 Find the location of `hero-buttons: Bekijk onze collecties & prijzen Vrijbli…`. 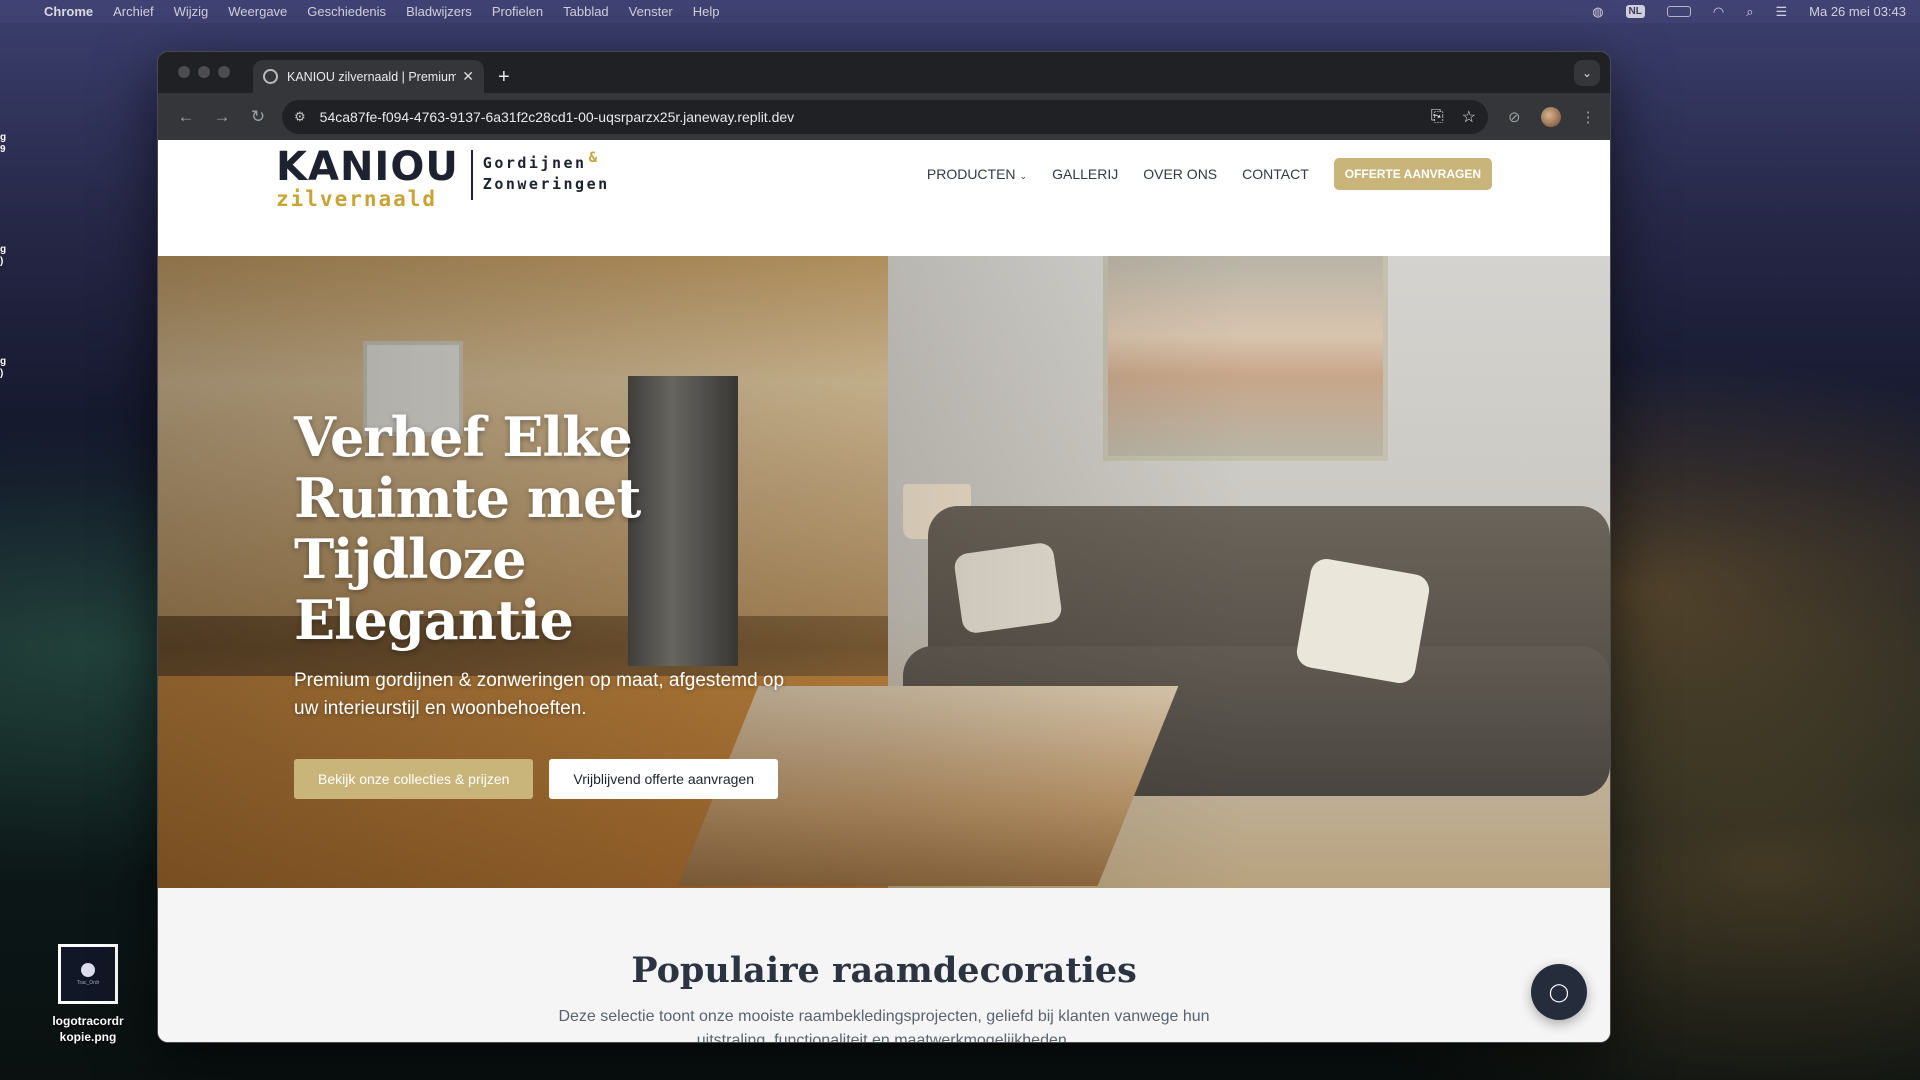

hero-buttons: Bekijk onze collecties & prijzen Vrijbli… is located at coordinates (554, 779).